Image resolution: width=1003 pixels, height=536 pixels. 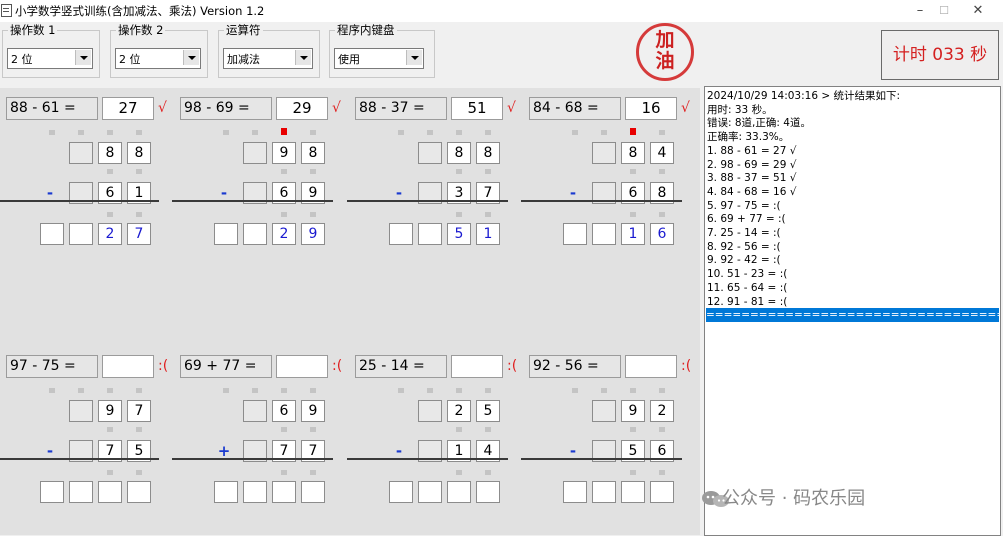 What do you see at coordinates (89, 168) in the screenshot?
I see `problem-card: 88 - 61 = 27 √ 8 8 6 1 2 7-` at bounding box center [89, 168].